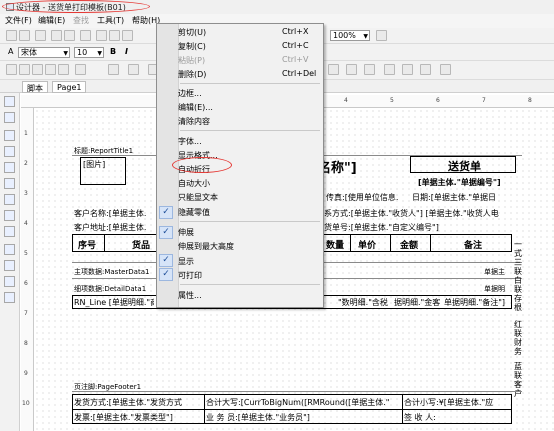 This screenshot has height=431, width=554. What do you see at coordinates (367, 246) in the screenshot?
I see `col-header-price: 单价` at bounding box center [367, 246].